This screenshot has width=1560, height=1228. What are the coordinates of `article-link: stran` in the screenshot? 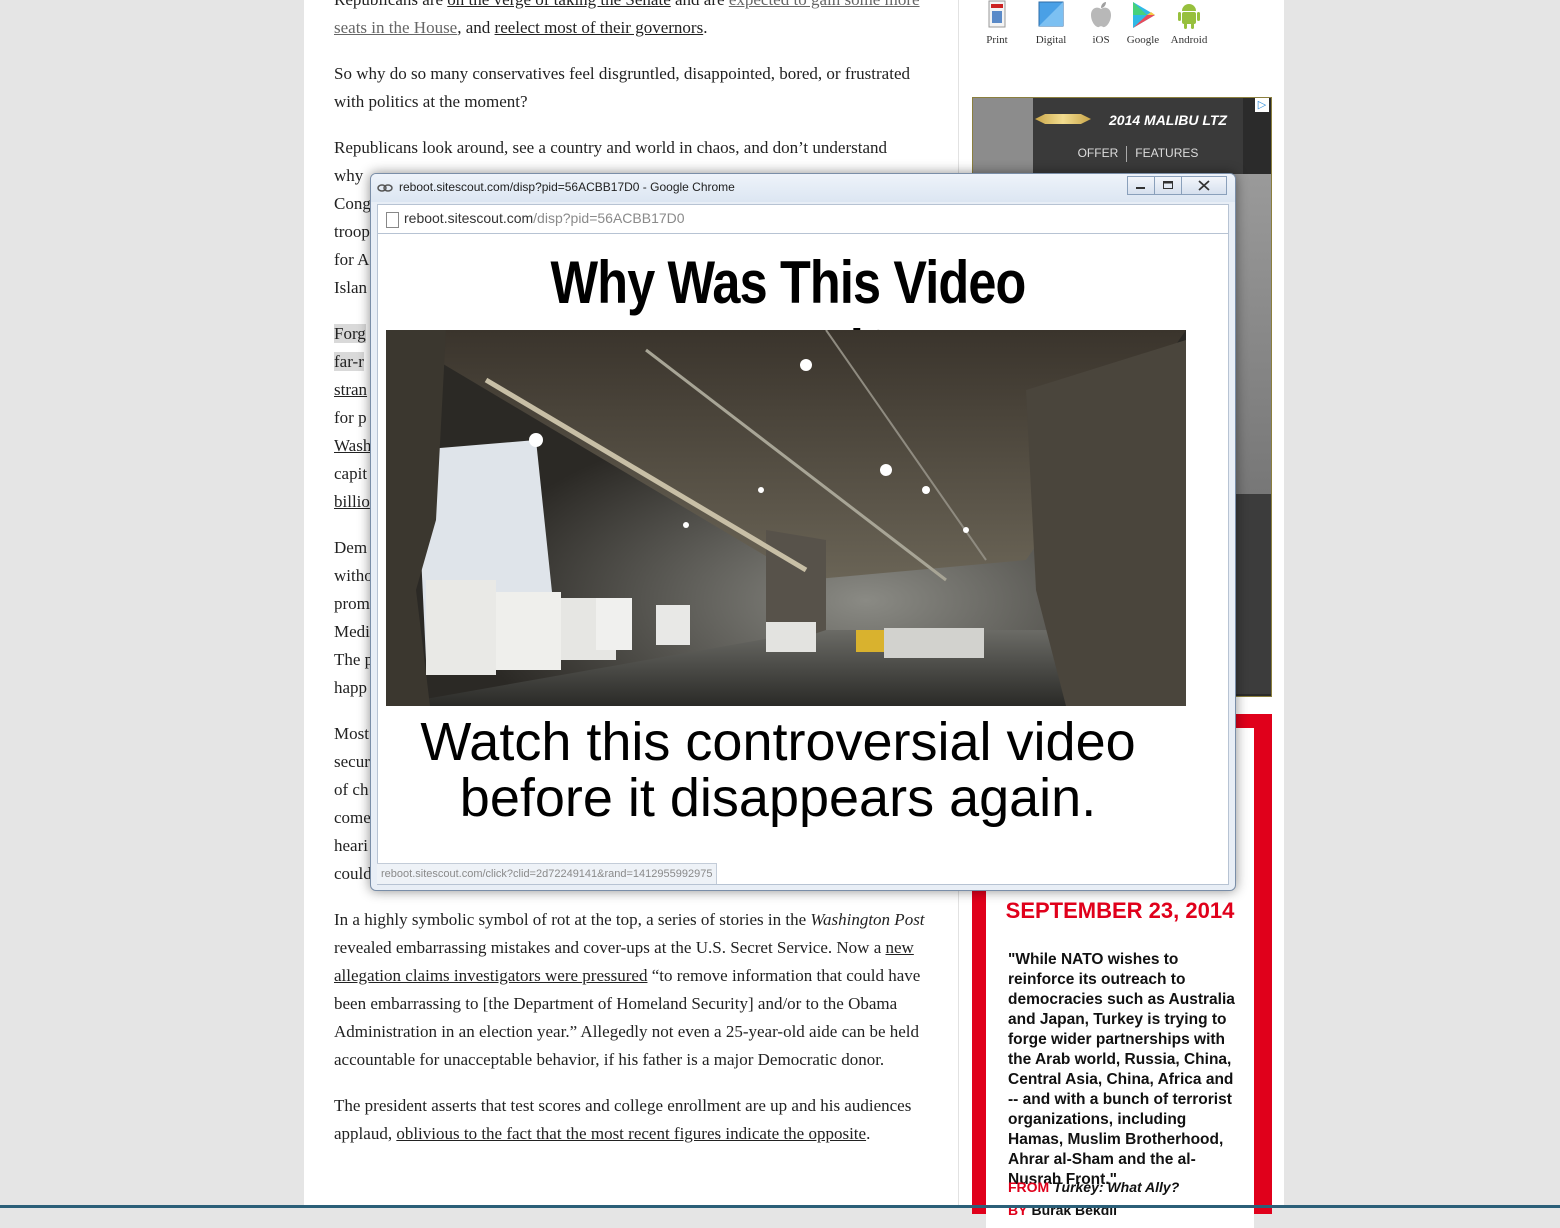 It's located at (350, 389).